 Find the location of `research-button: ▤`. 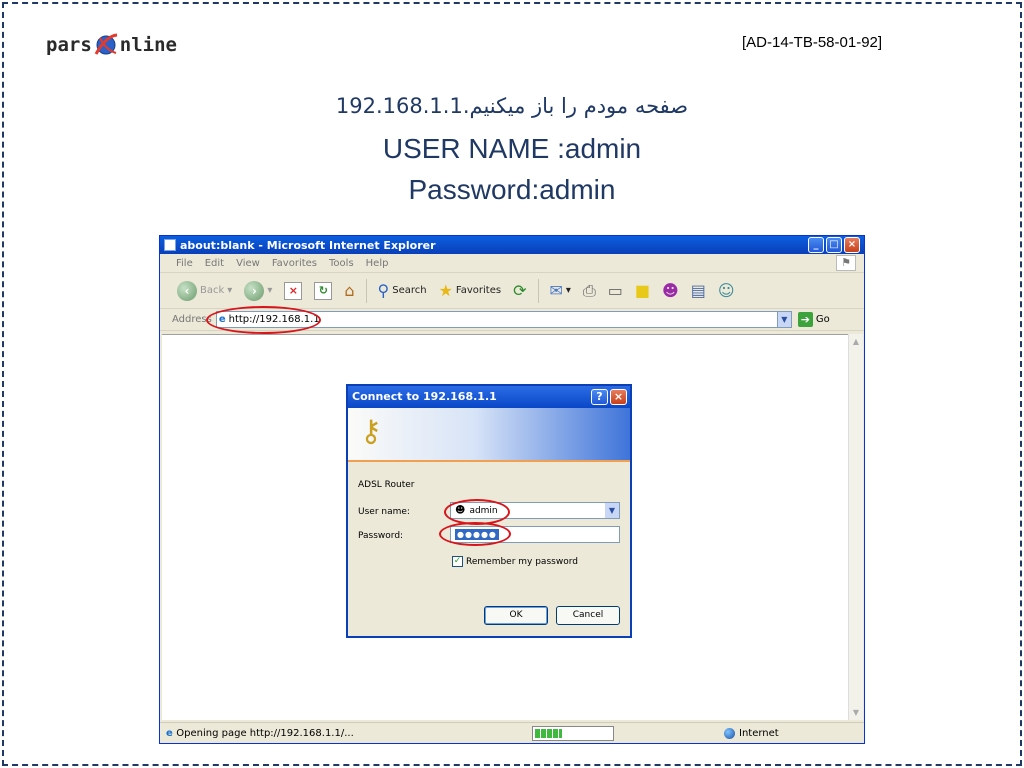

research-button: ▤ is located at coordinates (698, 291).